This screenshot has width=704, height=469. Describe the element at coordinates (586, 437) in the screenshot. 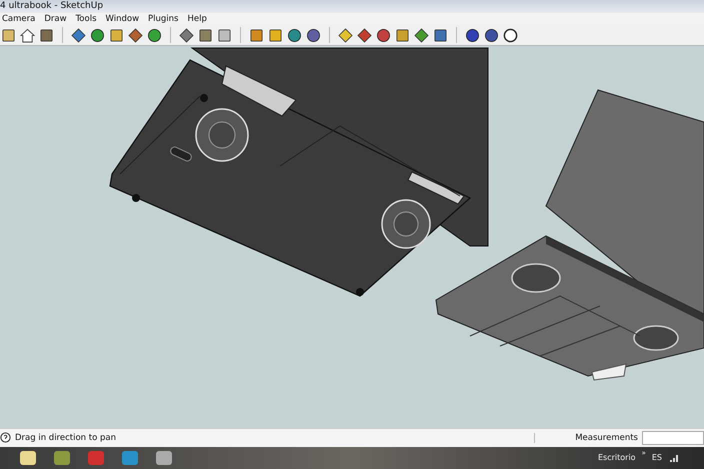

I see `measurements-label: Measurements` at that location.